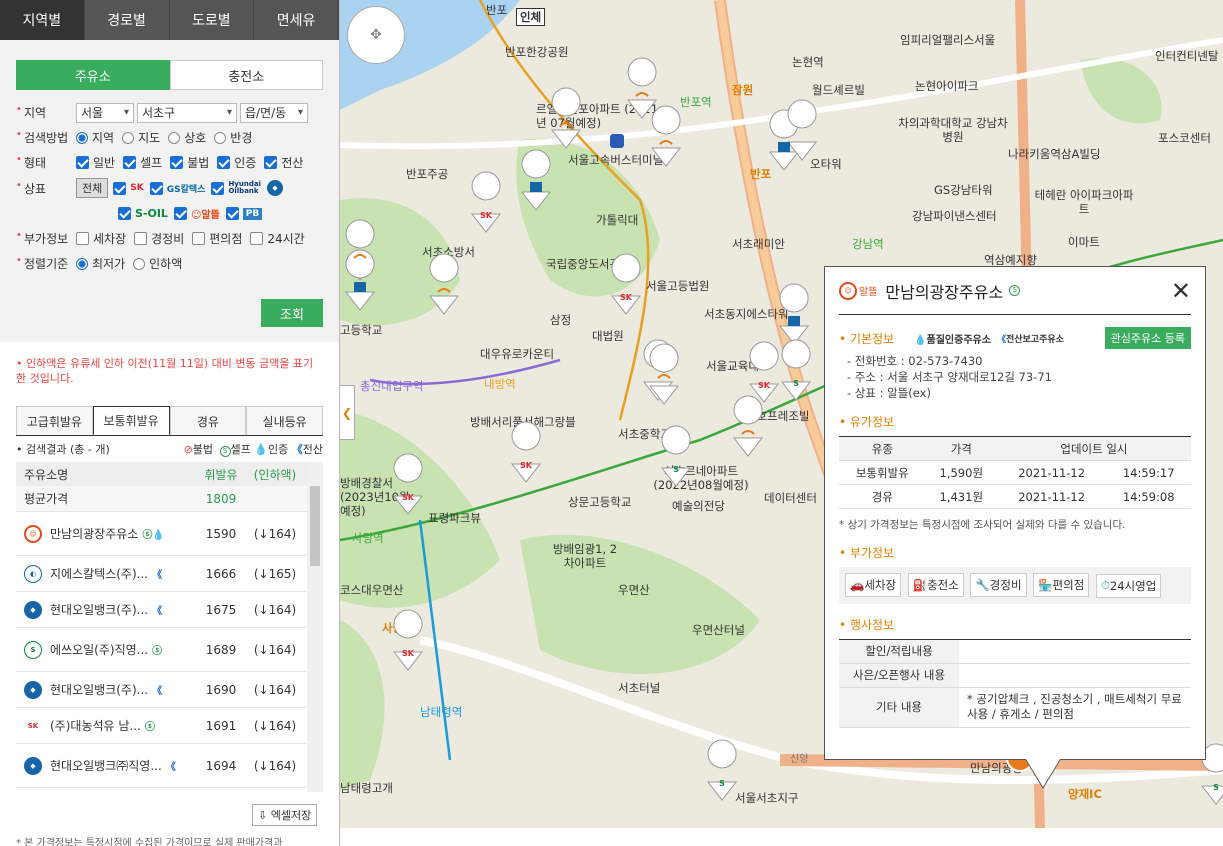 Image resolution: width=1223 pixels, height=846 pixels. Describe the element at coordinates (166, 264) in the screenshot. I see `sort-text: 인하액` at that location.